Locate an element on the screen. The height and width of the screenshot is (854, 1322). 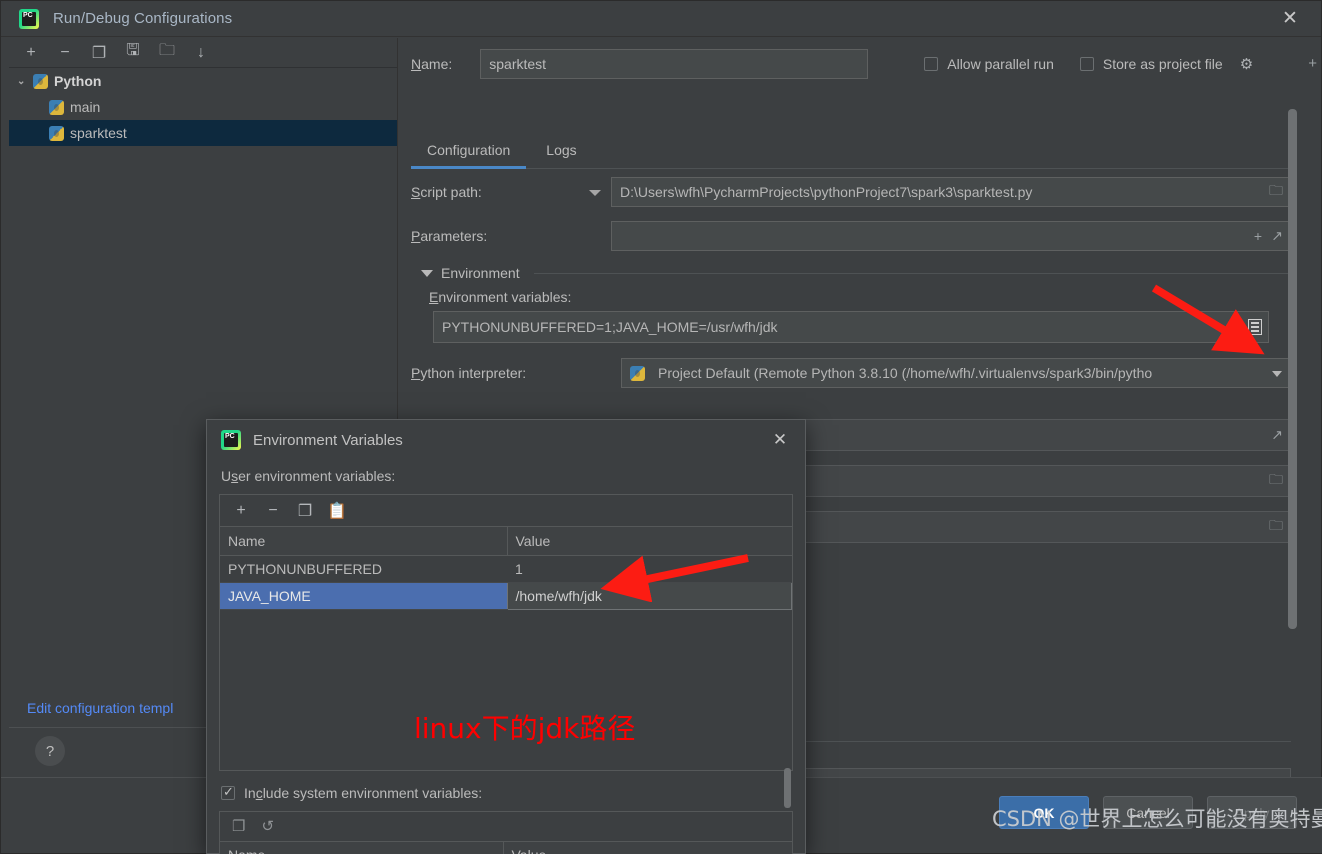
python-interpreter-label: Python interpreter: is located at coordinates (469, 373).